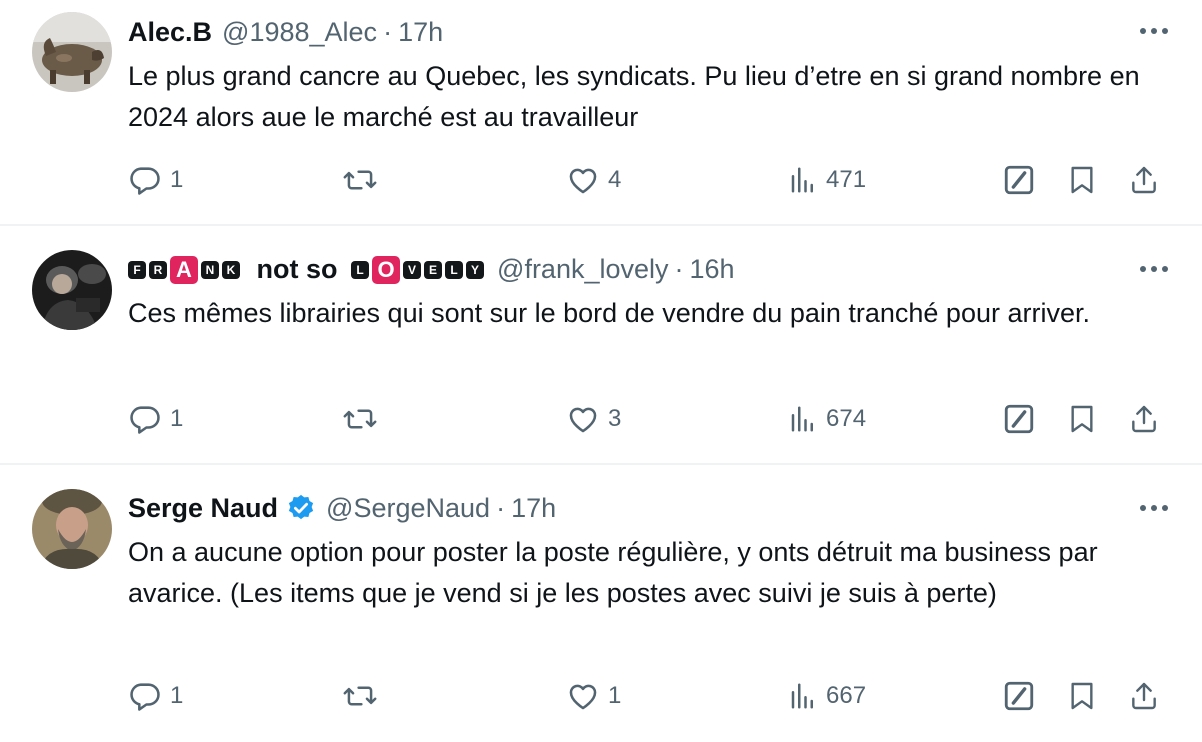 The image size is (1202, 742). I want to click on name-letter: E, so click(433, 270).